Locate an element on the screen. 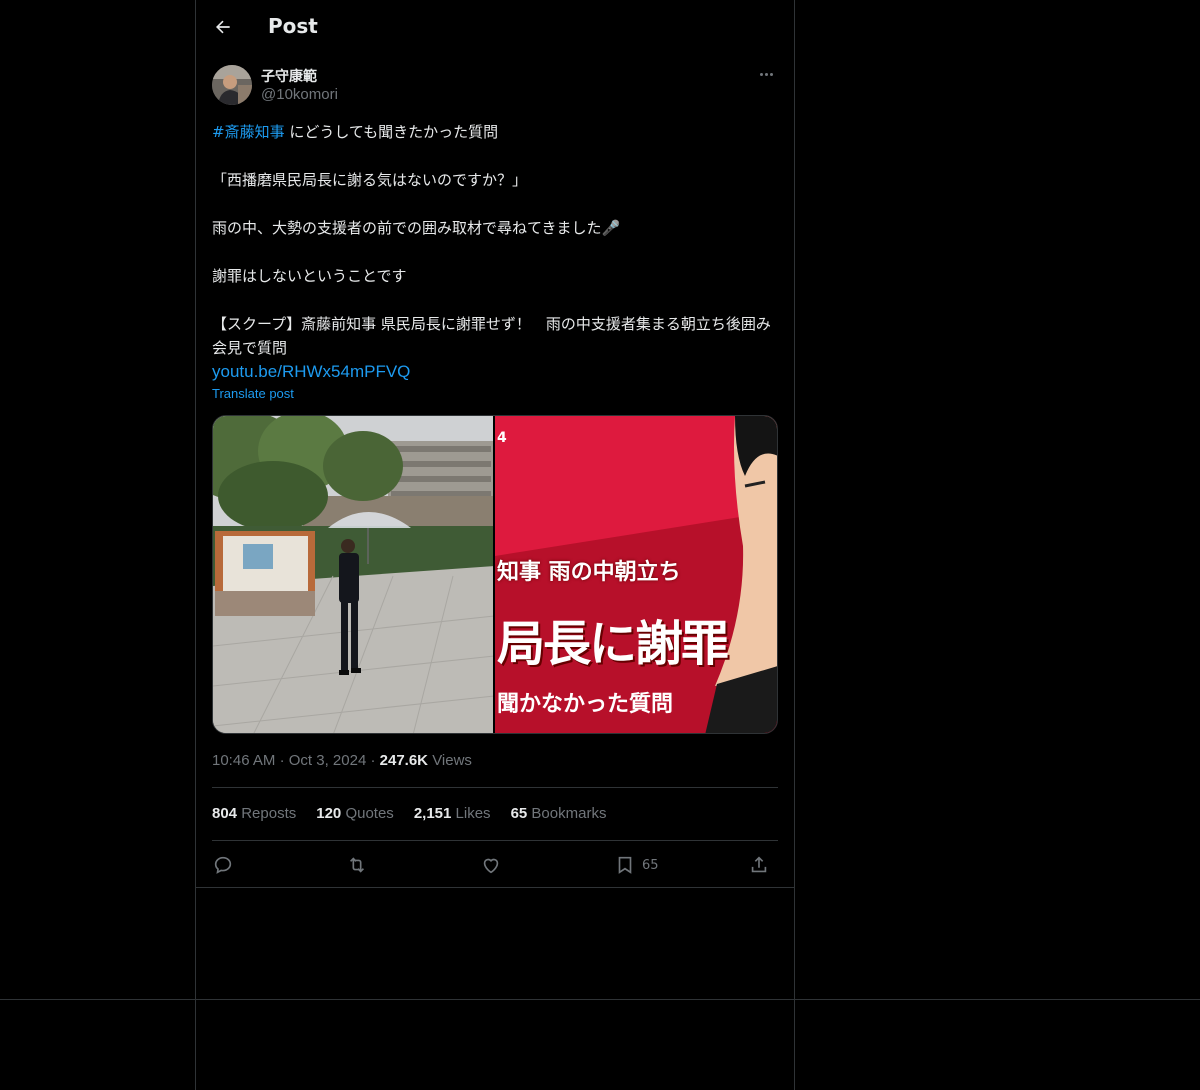  post-meta: 10:46 AM · Oct 3, 2024 · 247.6K Views is located at coordinates (342, 760).